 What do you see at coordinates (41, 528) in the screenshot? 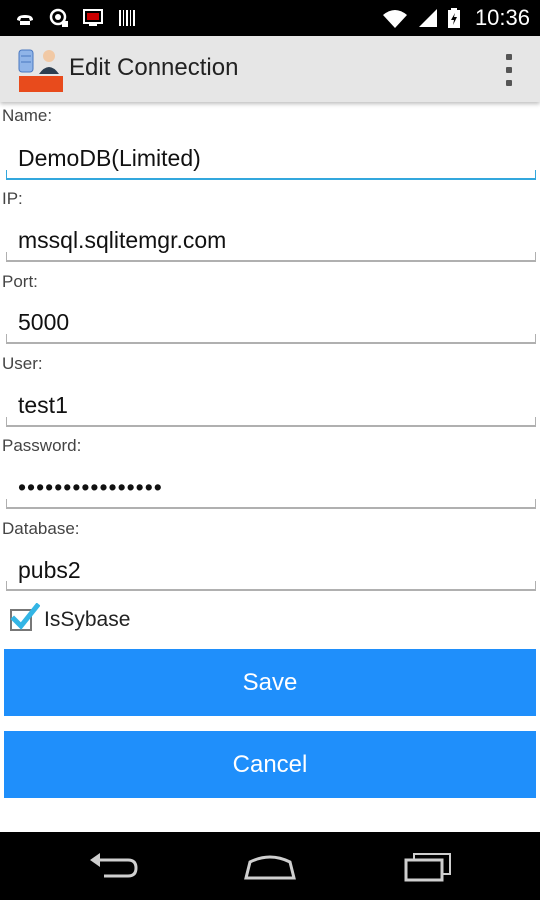
I see `database-label: Database:` at bounding box center [41, 528].